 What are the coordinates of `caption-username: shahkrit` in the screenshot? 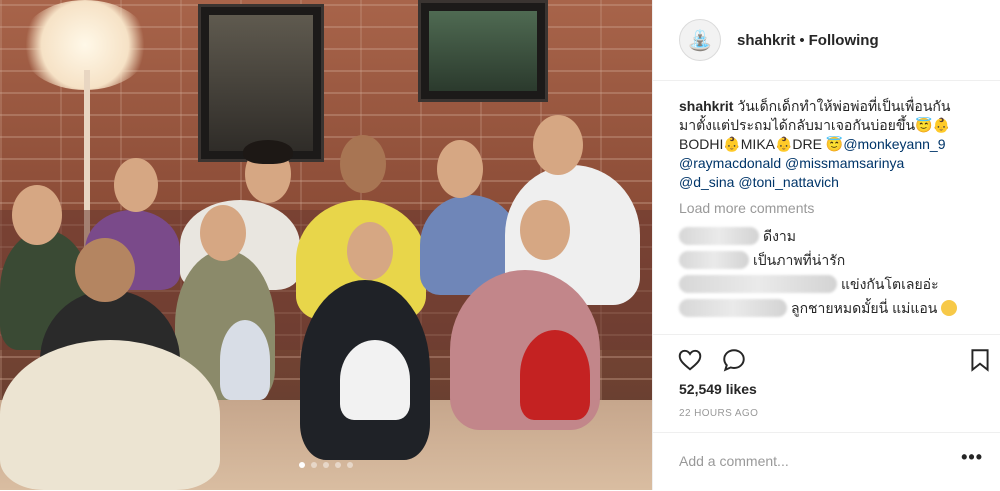 It's located at (706, 106).